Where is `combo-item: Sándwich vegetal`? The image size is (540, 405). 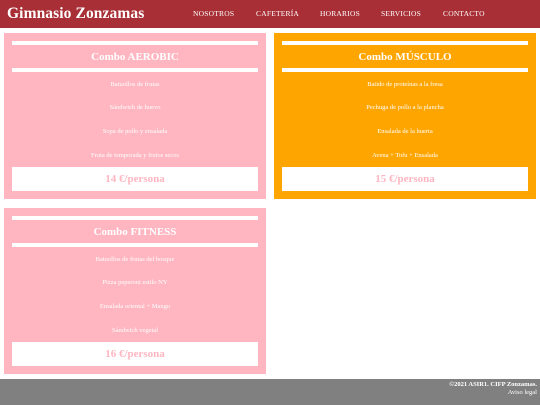
combo-item: Sándwich vegetal is located at coordinates (135, 330).